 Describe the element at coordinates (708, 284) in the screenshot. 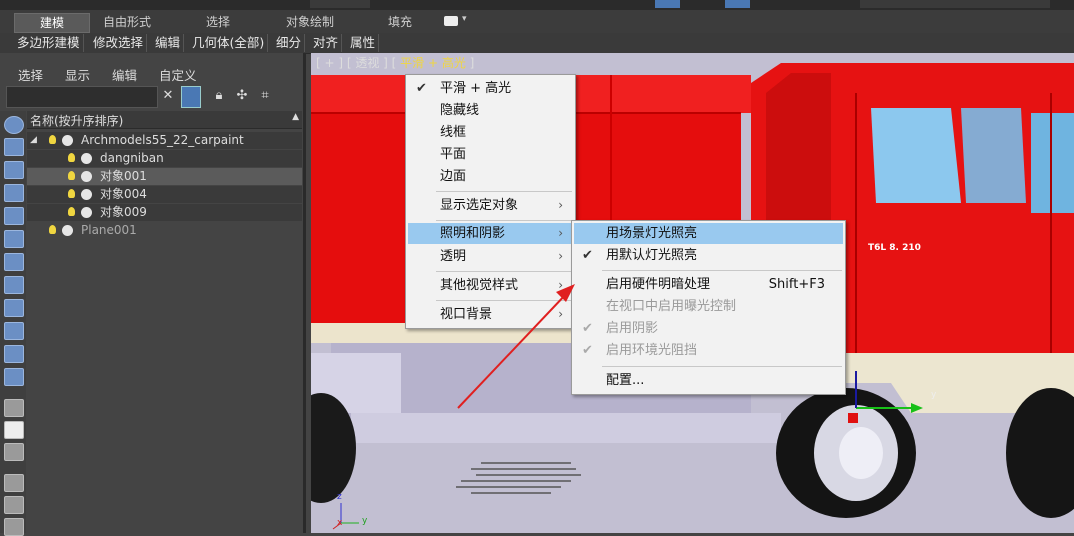

I see `menu-item-hardware-shading: 启用硬件明暗处理 Shift+F3` at that location.